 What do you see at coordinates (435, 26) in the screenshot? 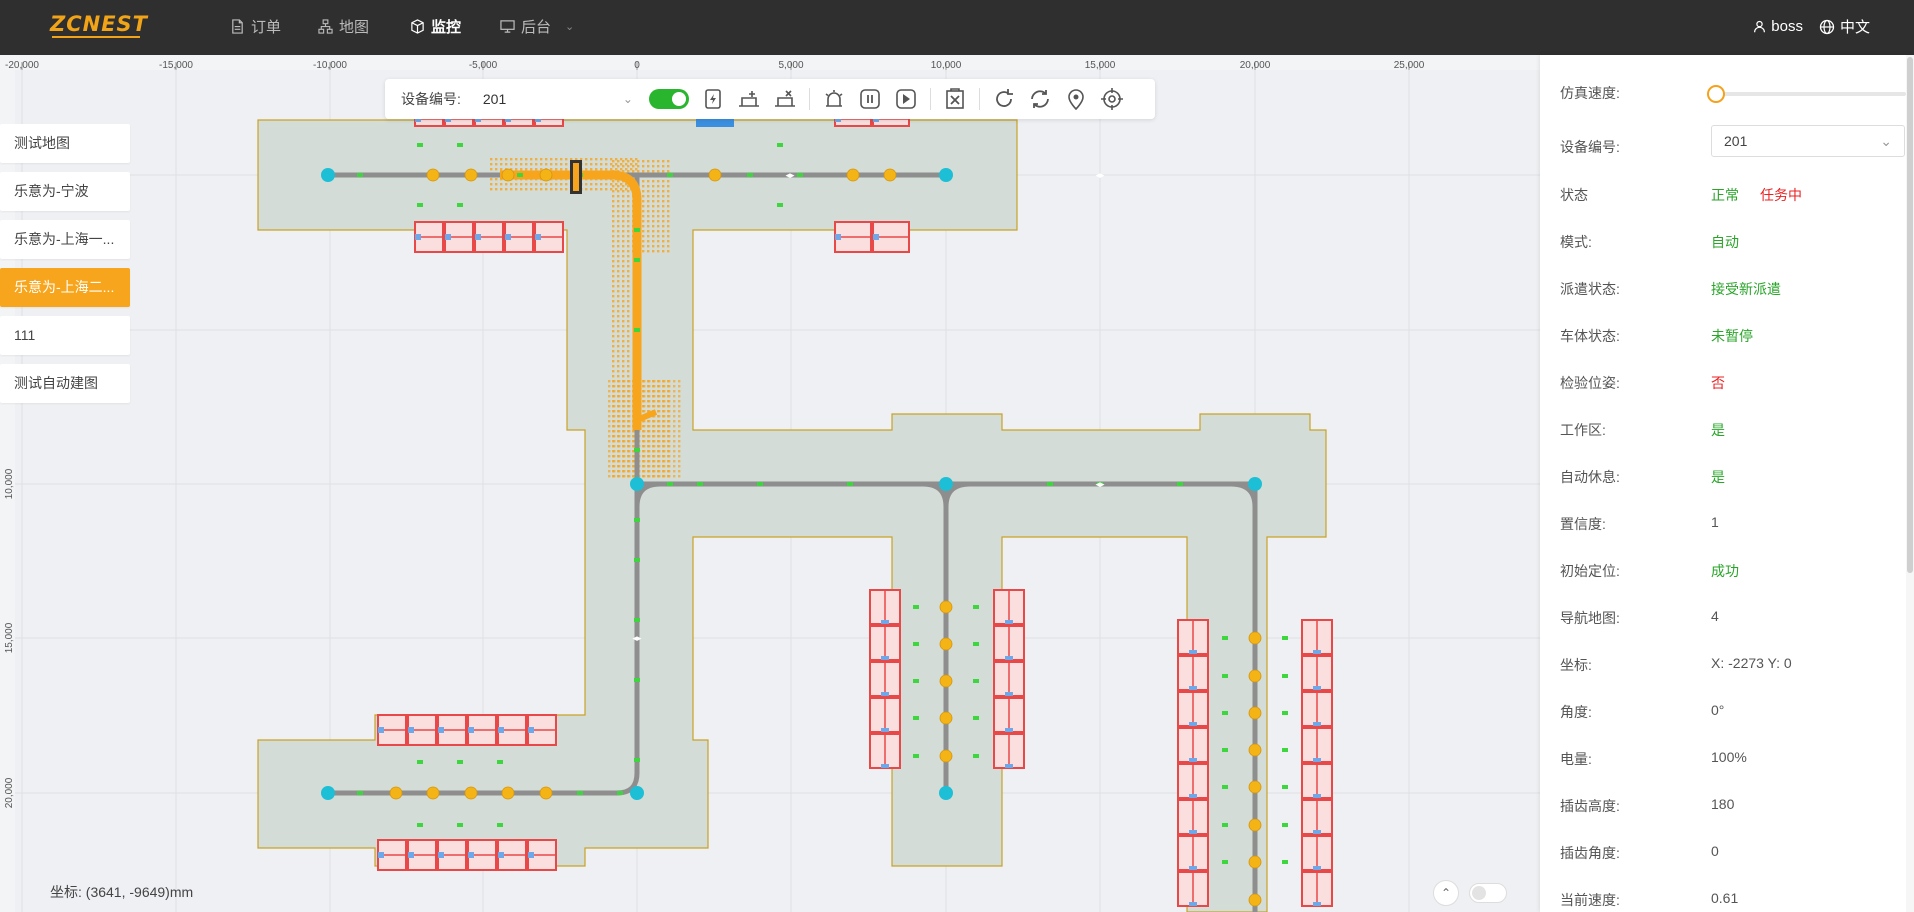
I see `nav-monitor: 监控` at bounding box center [435, 26].